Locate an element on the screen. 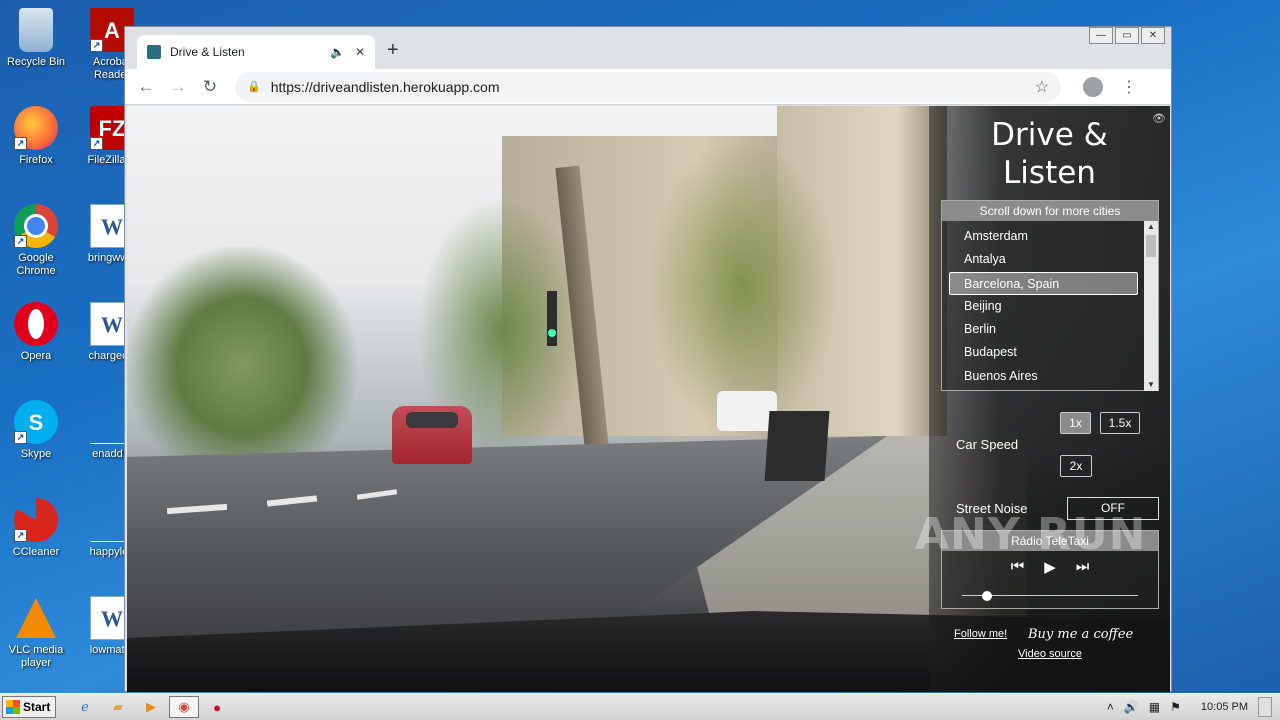 This screenshot has height=720, width=1280. radio-controls: ⏮ ▶ ⏭ is located at coordinates (1050, 567).